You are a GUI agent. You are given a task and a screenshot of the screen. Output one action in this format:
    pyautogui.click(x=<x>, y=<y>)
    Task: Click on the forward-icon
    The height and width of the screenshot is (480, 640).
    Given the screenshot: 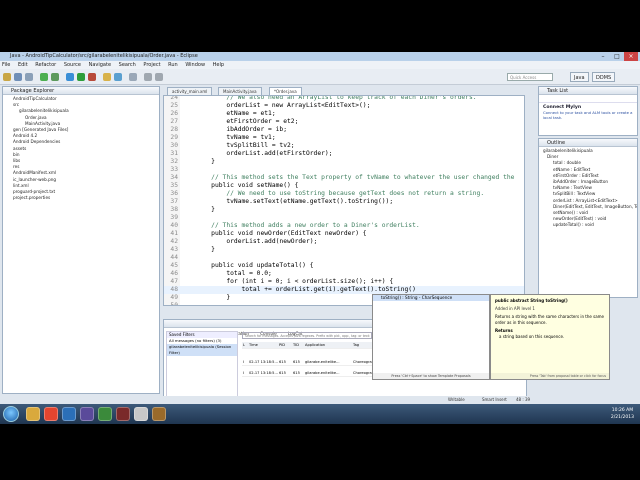 What is the action you would take?
    pyautogui.click(x=159, y=77)
    